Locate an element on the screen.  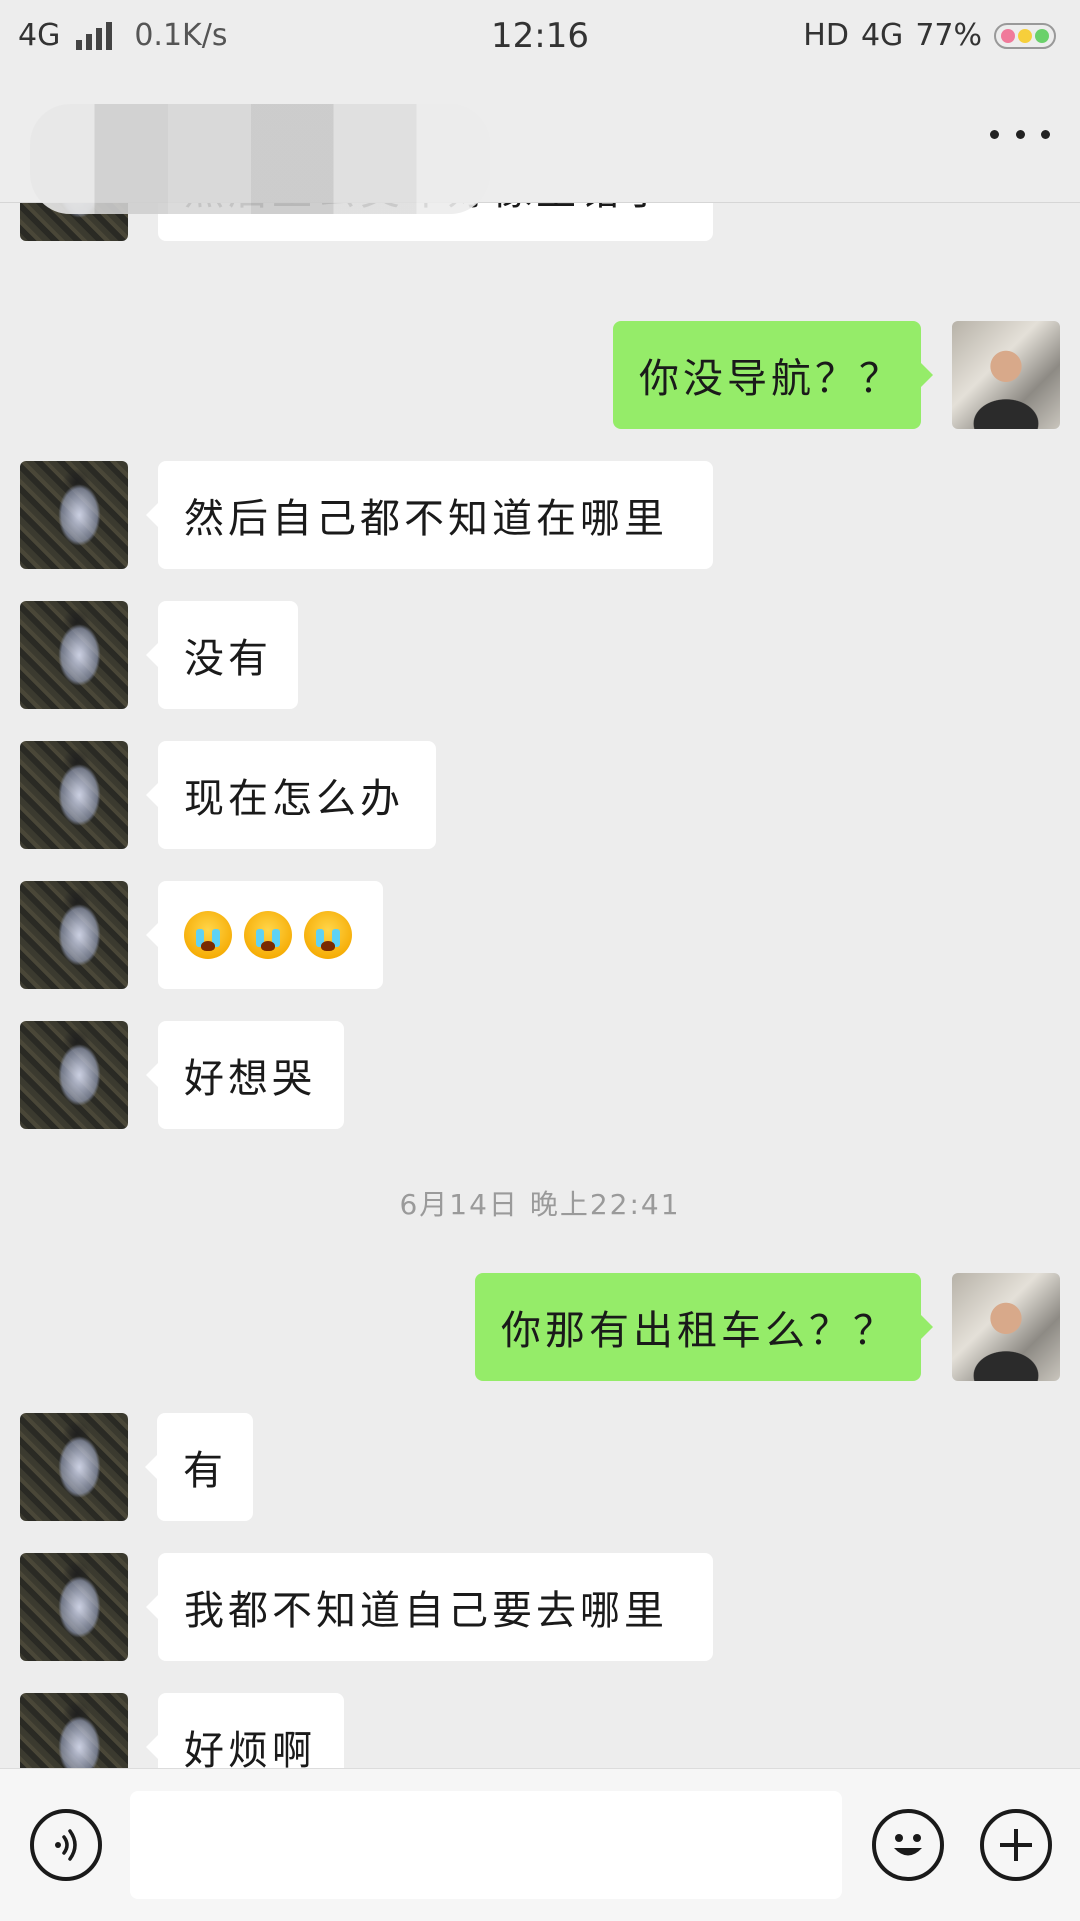
message-row: 你没导航？？ is located at coordinates (540, 375).